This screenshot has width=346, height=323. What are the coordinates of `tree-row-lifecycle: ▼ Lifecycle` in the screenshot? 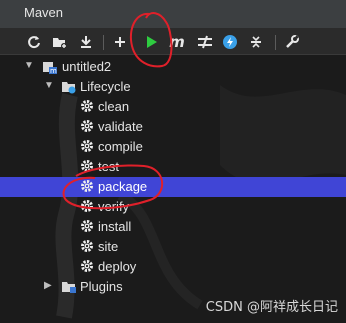 It's located at (173, 87).